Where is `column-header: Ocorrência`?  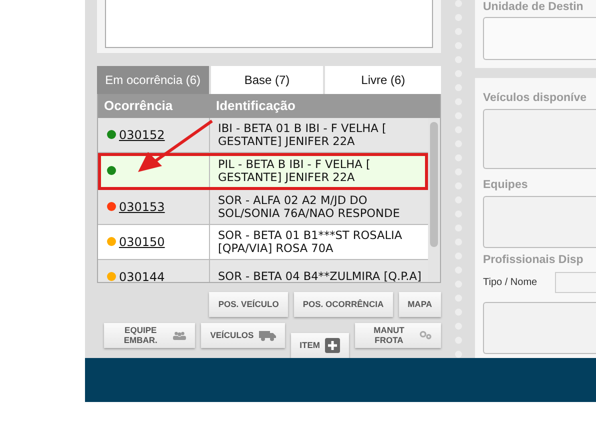
column-header: Ocorrência is located at coordinates (138, 106).